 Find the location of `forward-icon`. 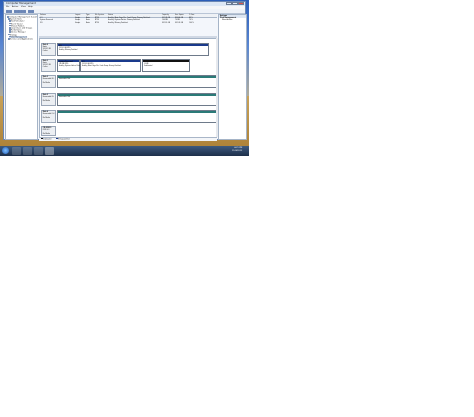

forward-icon is located at coordinates (10, 11).